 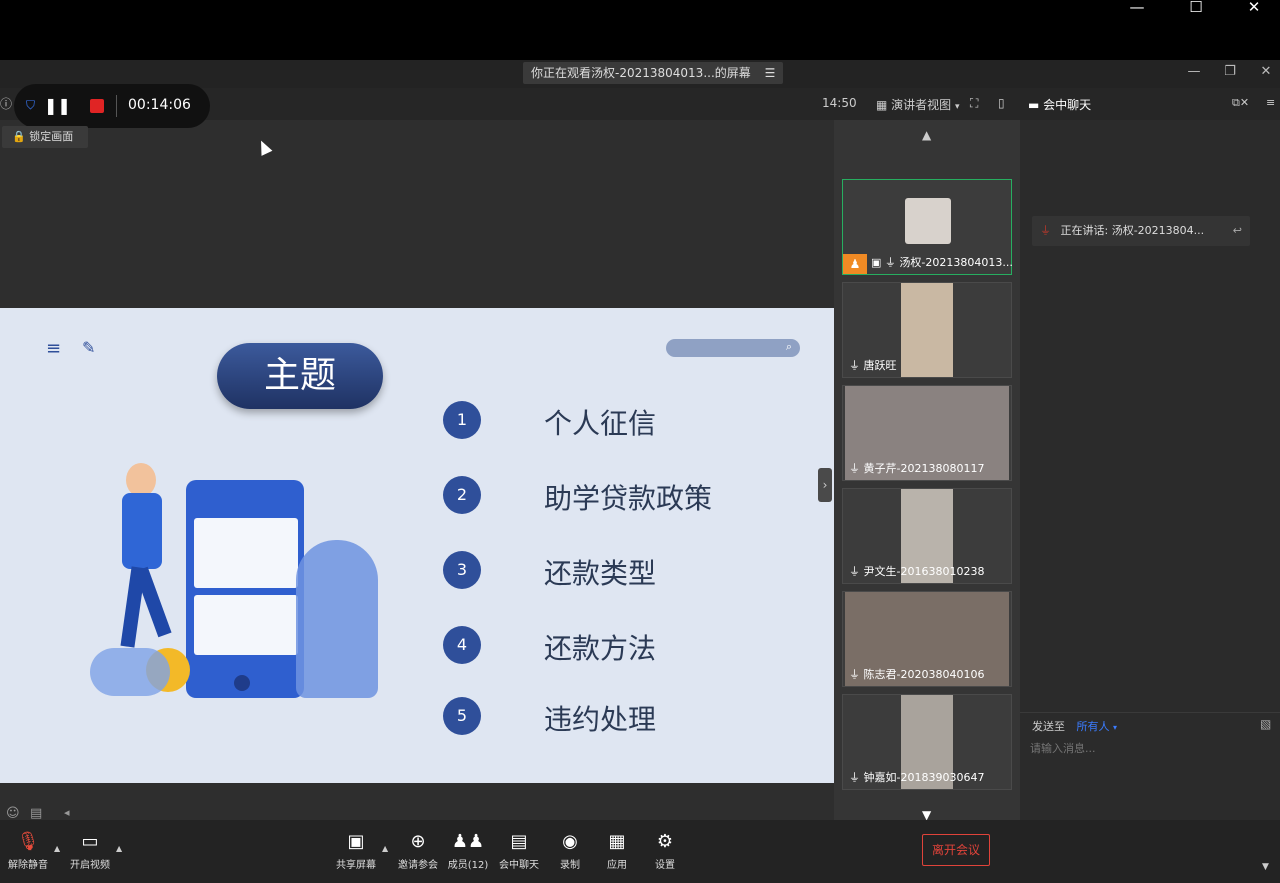 What do you see at coordinates (956, 850) in the screenshot?
I see `leave-meeting-button: 离开会议` at bounding box center [956, 850].